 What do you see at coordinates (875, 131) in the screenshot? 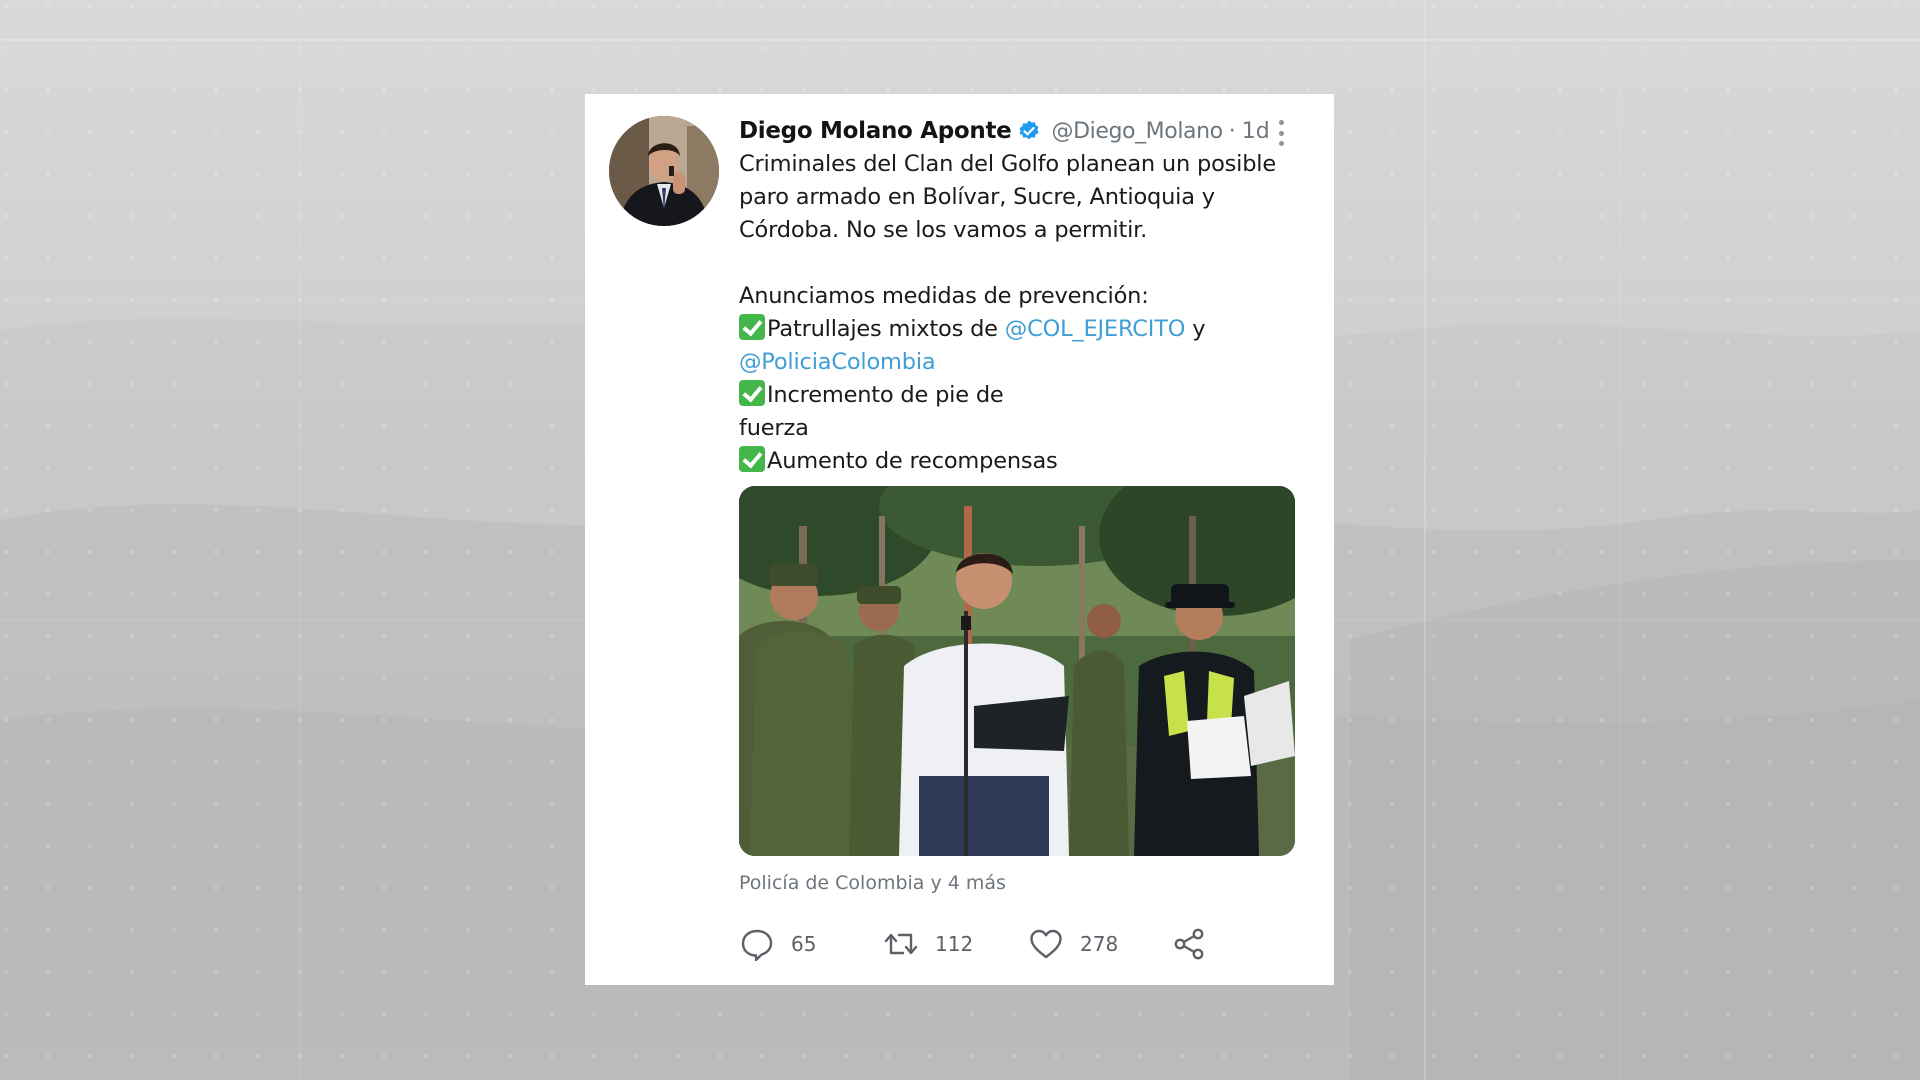
I see `author-name: Diego Molano Aponte` at bounding box center [875, 131].